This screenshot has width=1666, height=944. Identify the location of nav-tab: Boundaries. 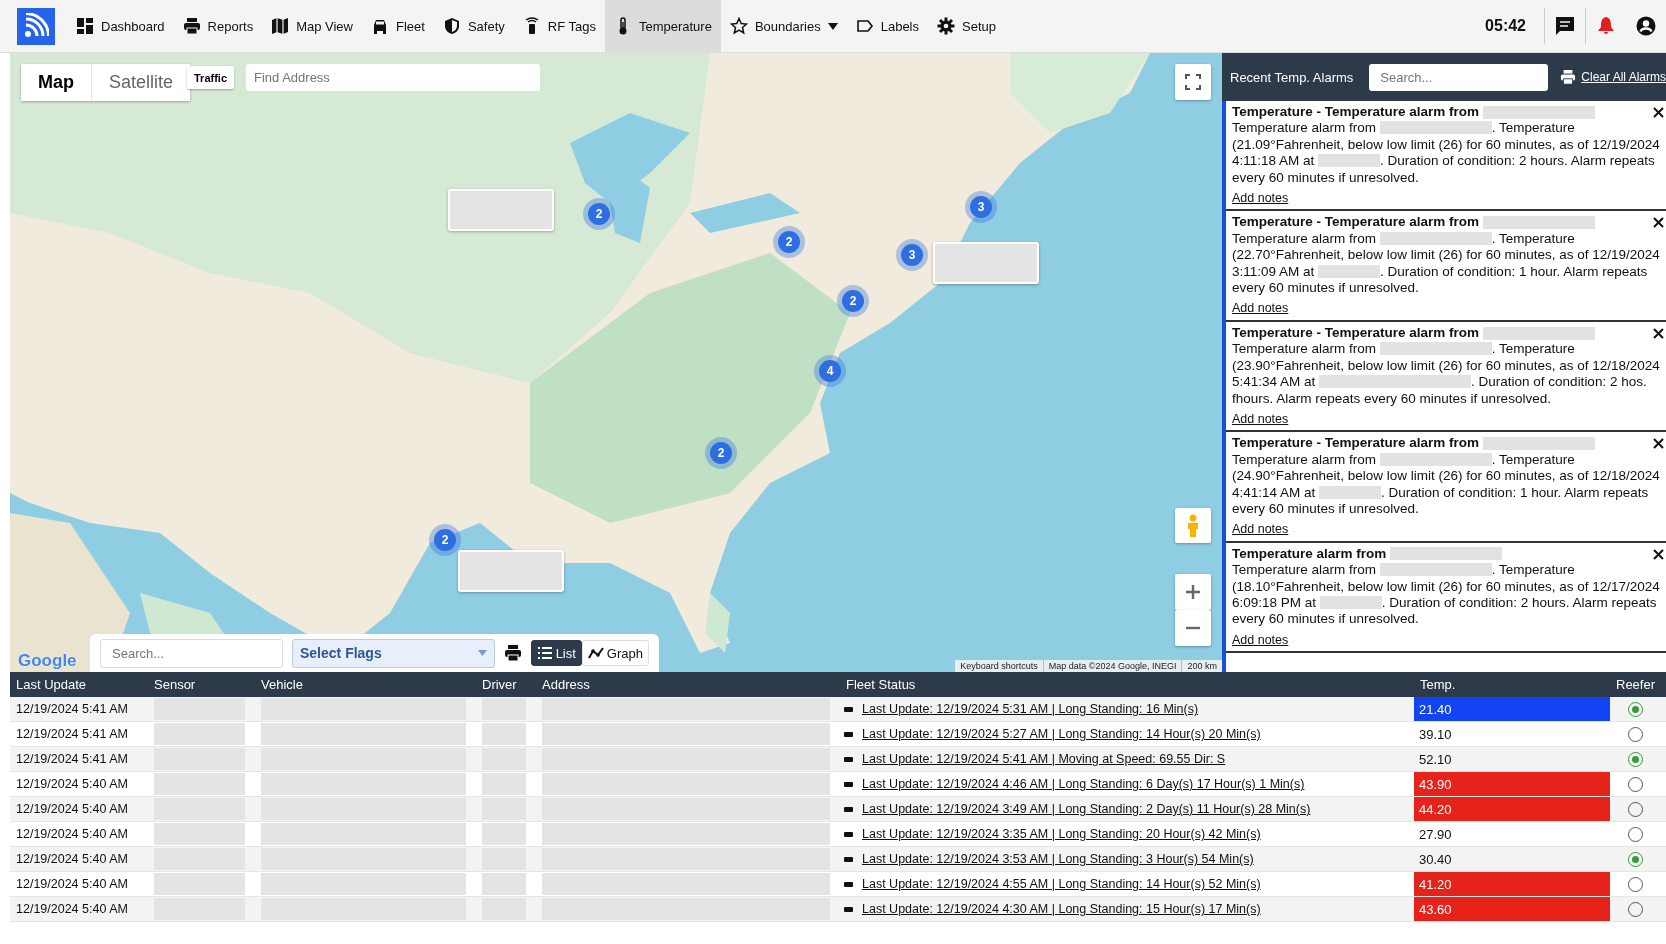
(783, 26).